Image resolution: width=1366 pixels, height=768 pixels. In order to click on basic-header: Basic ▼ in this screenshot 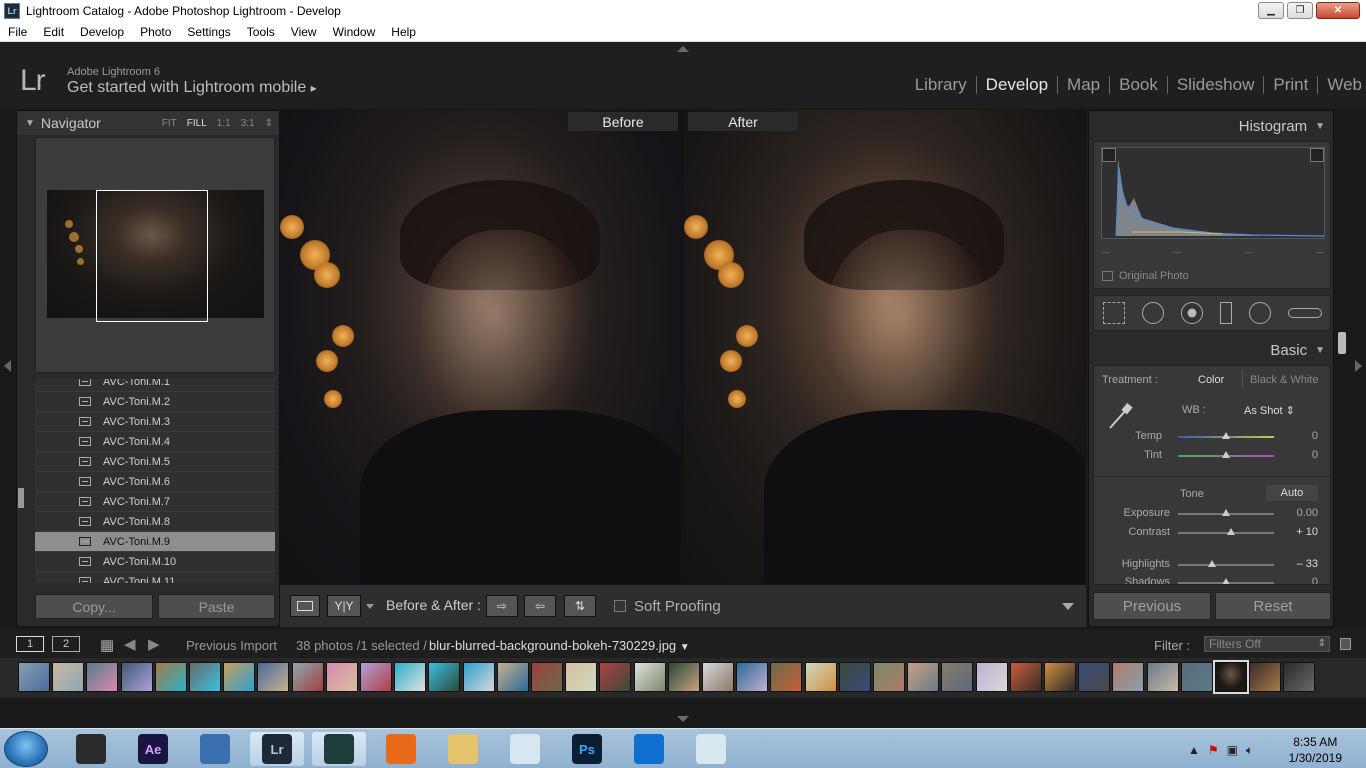, I will do `click(1211, 350)`.